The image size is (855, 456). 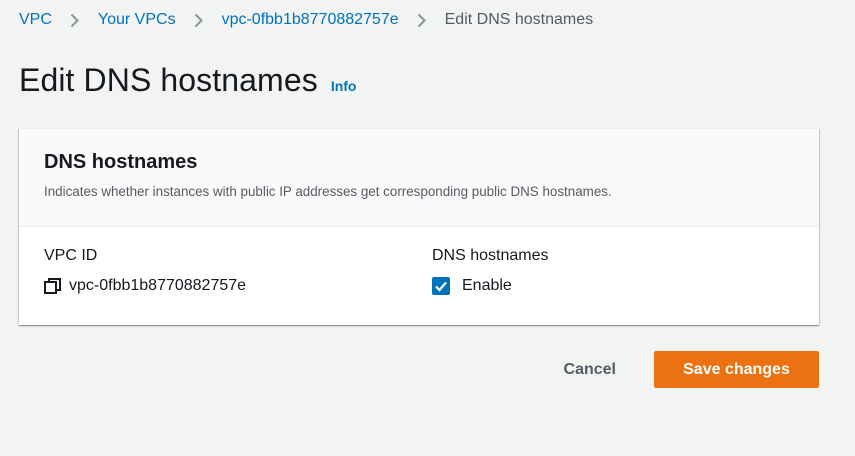 I want to click on checkmark-icon, so click(x=441, y=286).